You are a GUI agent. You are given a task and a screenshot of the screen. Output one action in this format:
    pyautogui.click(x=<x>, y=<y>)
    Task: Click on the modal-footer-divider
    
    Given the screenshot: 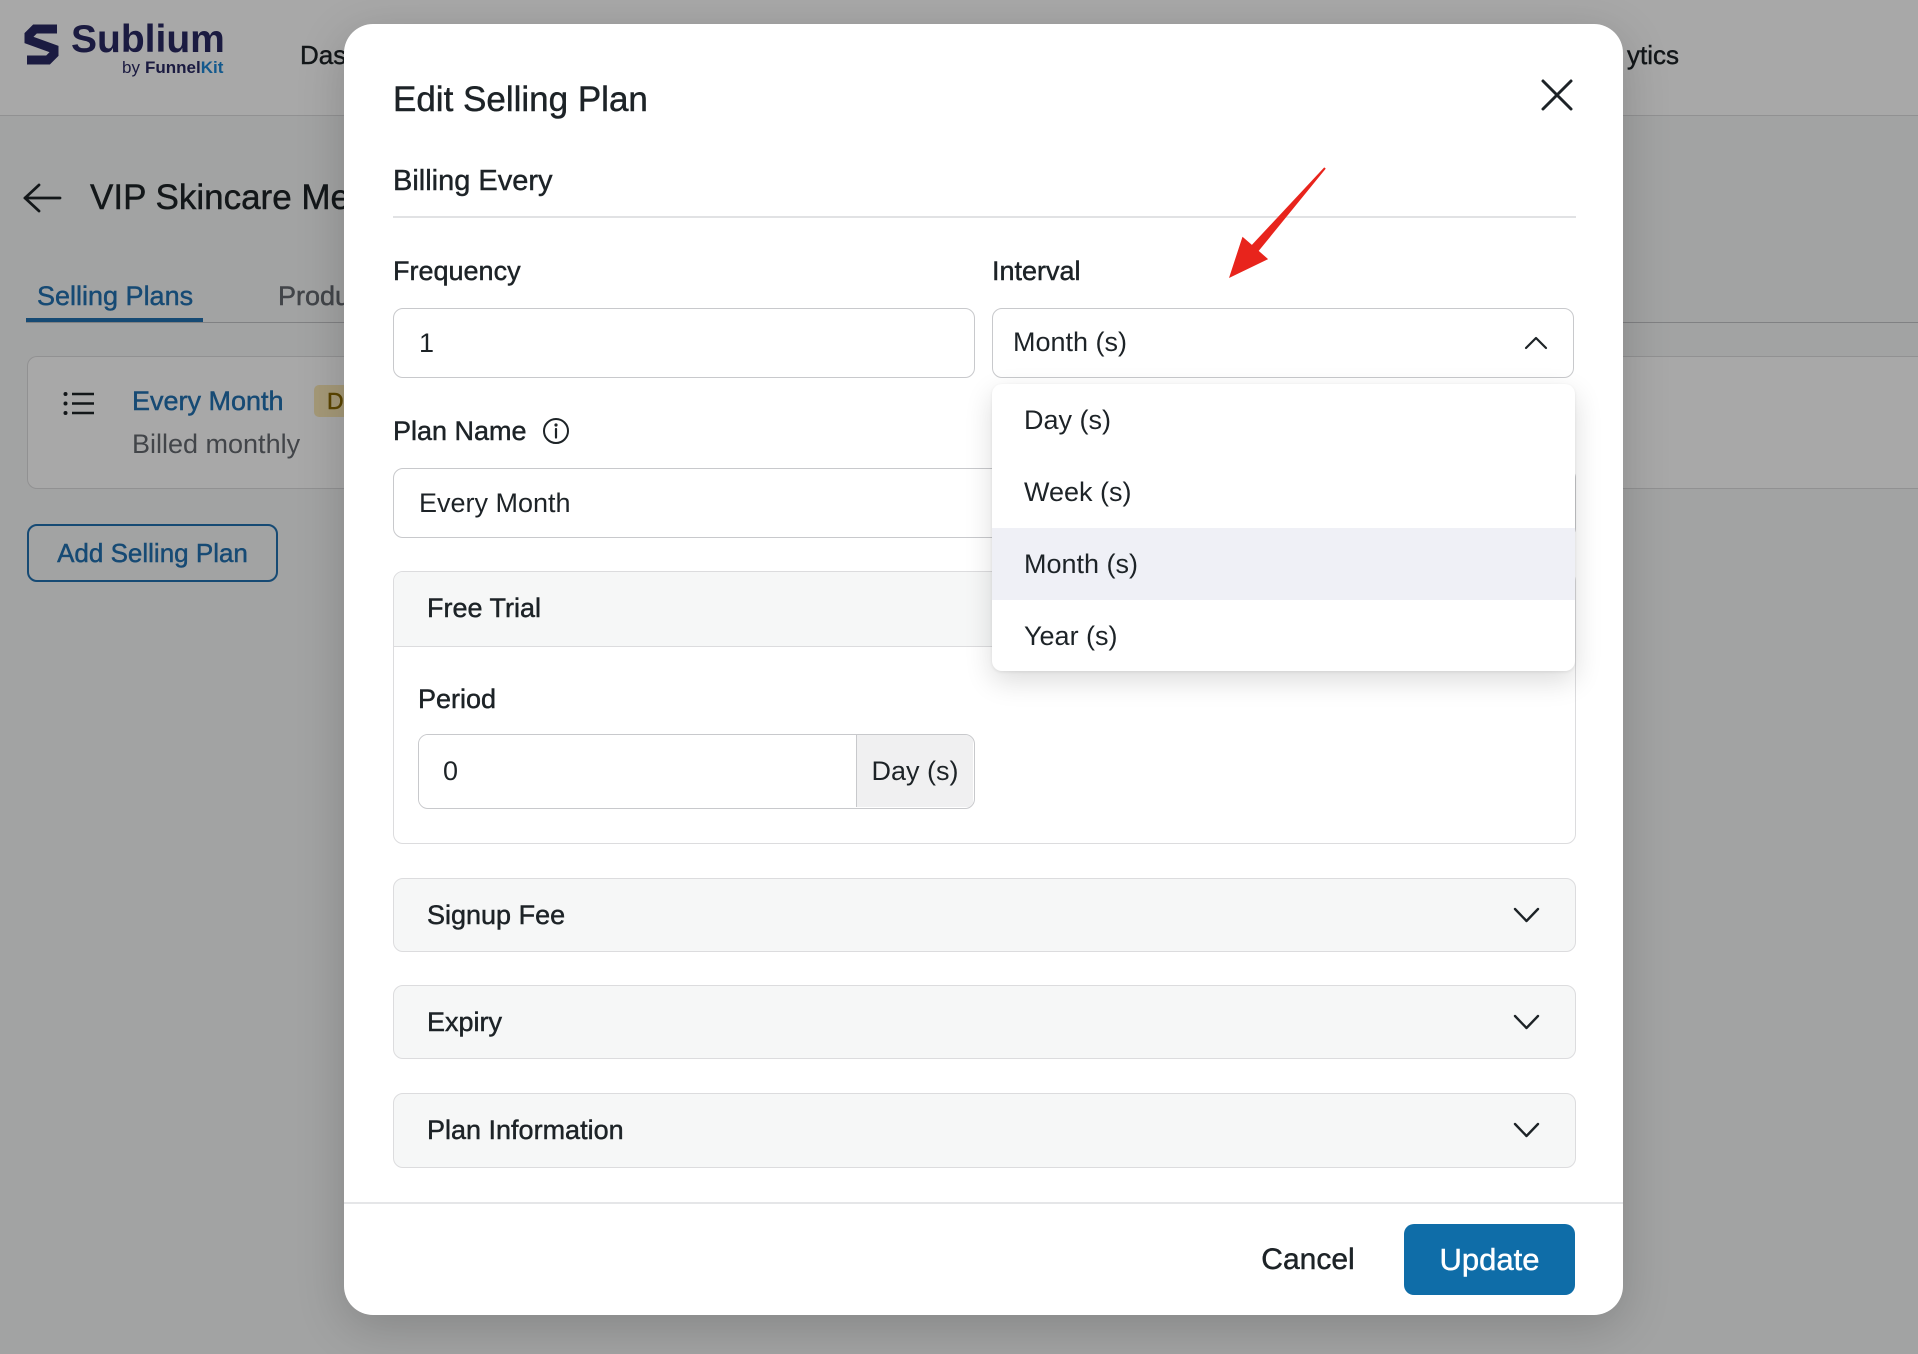 What is the action you would take?
    pyautogui.click(x=983, y=1203)
    